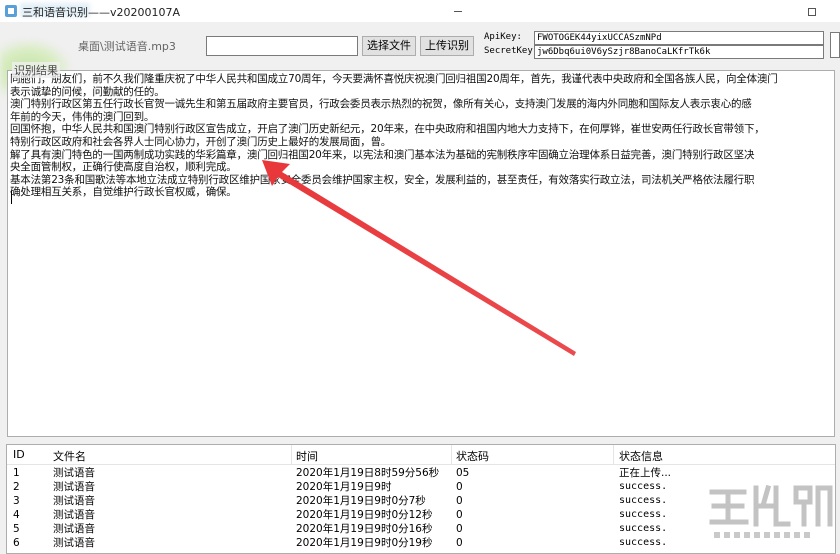 Image resolution: width=840 pixels, height=554 pixels. Describe the element at coordinates (282, 46) in the screenshot. I see `file-path-input` at that location.